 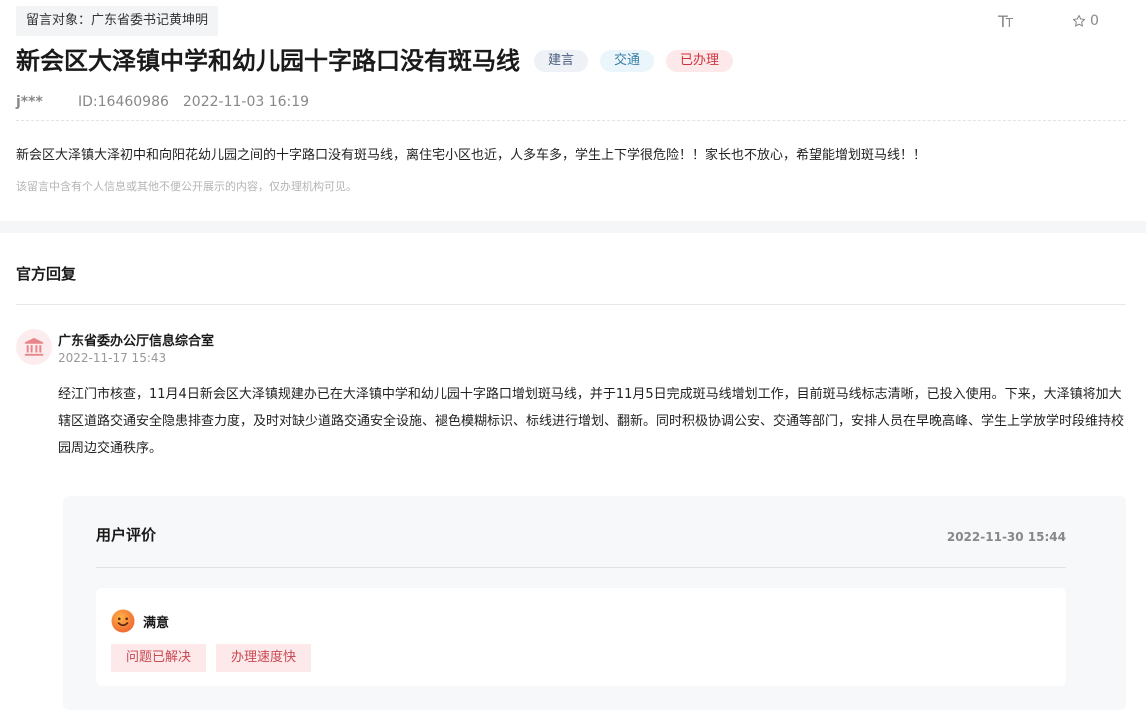 I want to click on satisfaction-row: 满意, so click(x=140, y=621).